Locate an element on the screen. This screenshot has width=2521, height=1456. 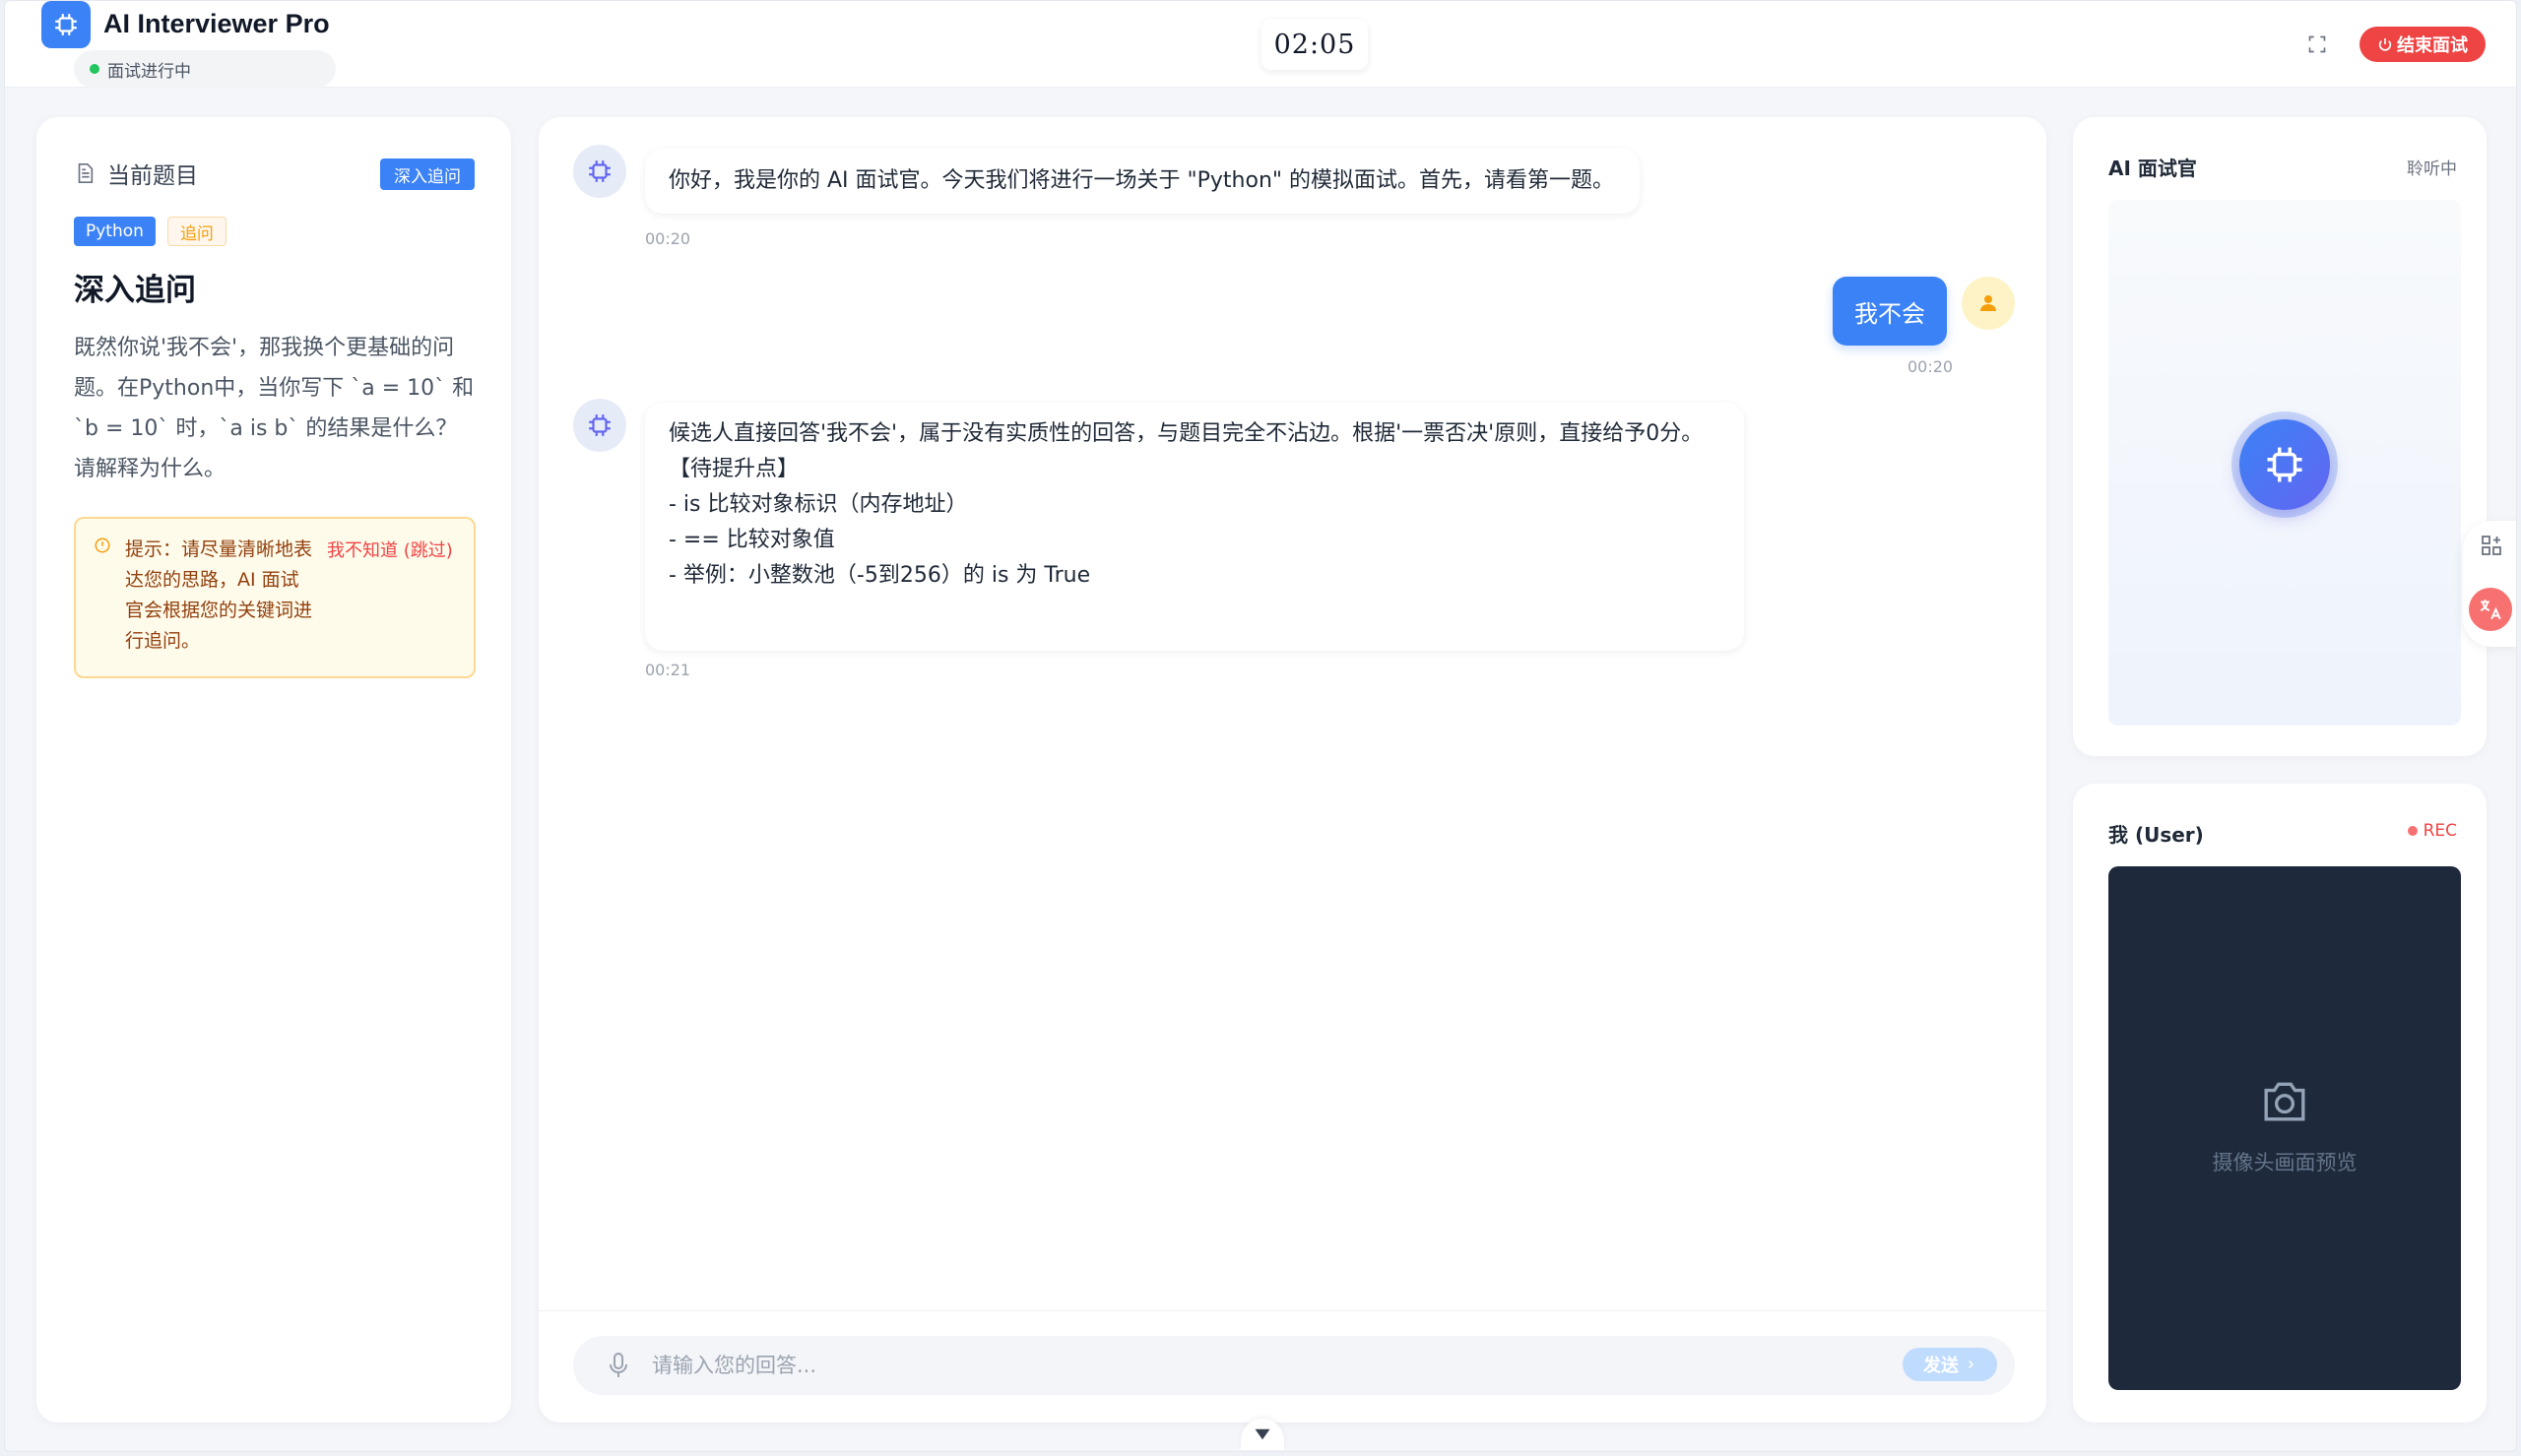
floating-toolbar is located at coordinates (2489, 584).